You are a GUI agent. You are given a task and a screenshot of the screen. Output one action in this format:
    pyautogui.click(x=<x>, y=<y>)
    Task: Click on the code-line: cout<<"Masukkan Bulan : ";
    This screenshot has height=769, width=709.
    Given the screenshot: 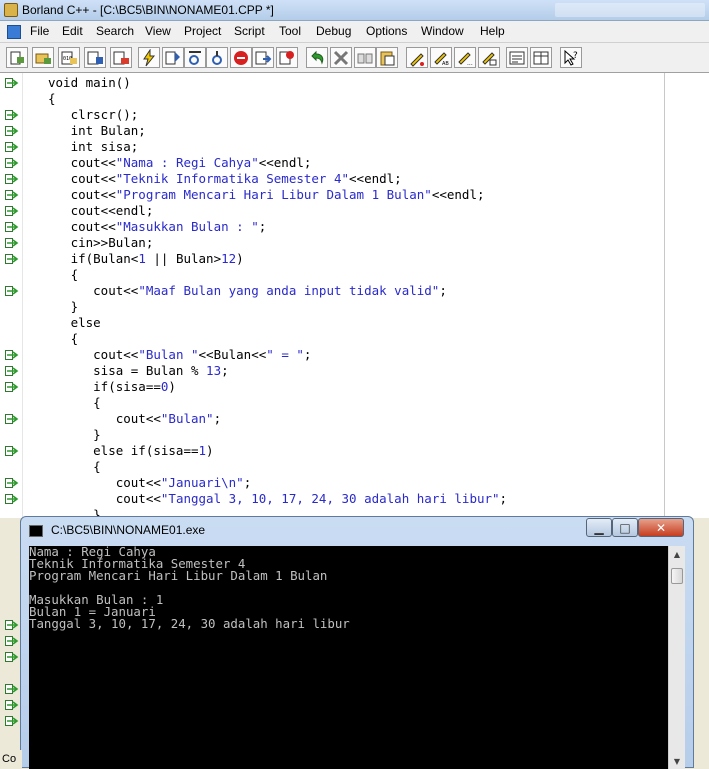 What is the action you would take?
    pyautogui.click(x=277, y=227)
    